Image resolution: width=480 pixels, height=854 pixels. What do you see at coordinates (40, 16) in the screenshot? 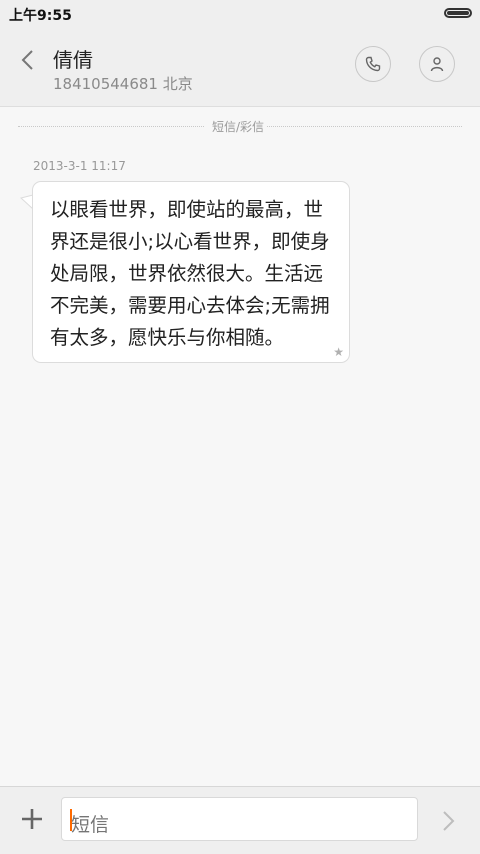
I see `status-time: 上午9:55` at bounding box center [40, 16].